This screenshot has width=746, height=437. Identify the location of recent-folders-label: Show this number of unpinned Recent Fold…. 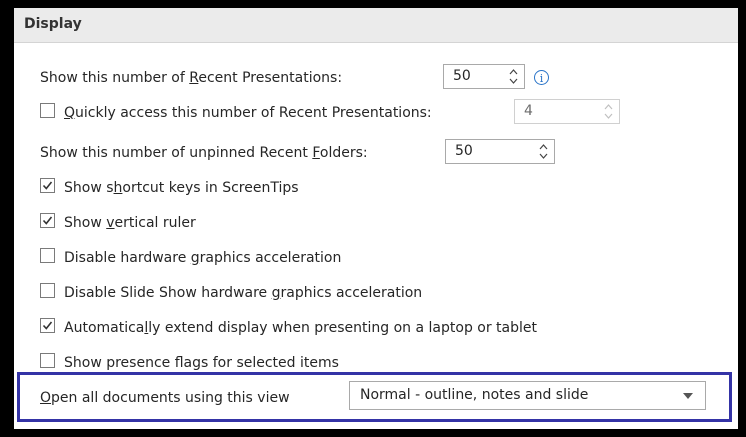
(204, 153).